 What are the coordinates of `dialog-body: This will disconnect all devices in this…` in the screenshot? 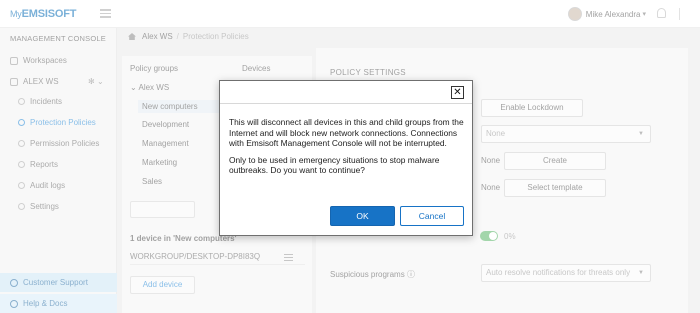 It's located at (347, 149).